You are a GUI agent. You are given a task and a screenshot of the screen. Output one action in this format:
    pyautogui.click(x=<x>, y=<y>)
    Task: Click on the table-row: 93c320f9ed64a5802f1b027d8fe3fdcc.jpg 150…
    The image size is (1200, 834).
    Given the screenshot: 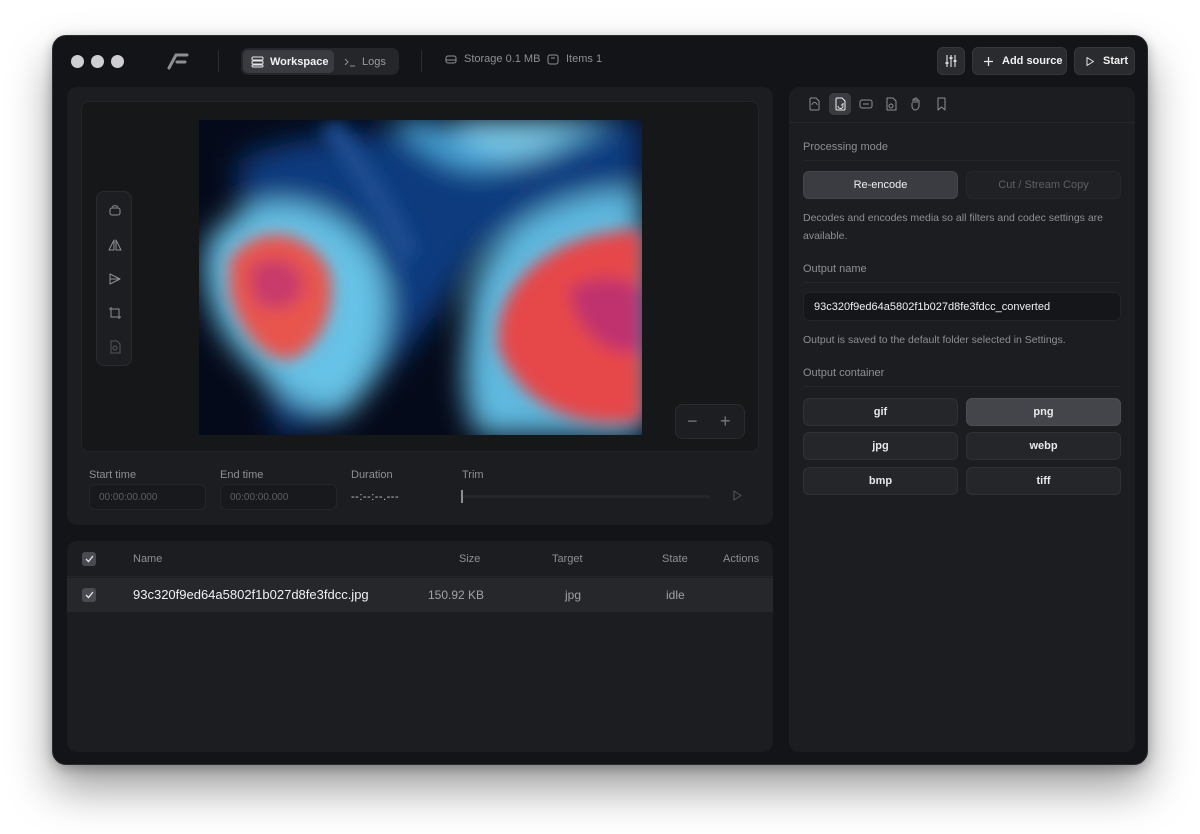 What is the action you would take?
    pyautogui.click(x=420, y=595)
    